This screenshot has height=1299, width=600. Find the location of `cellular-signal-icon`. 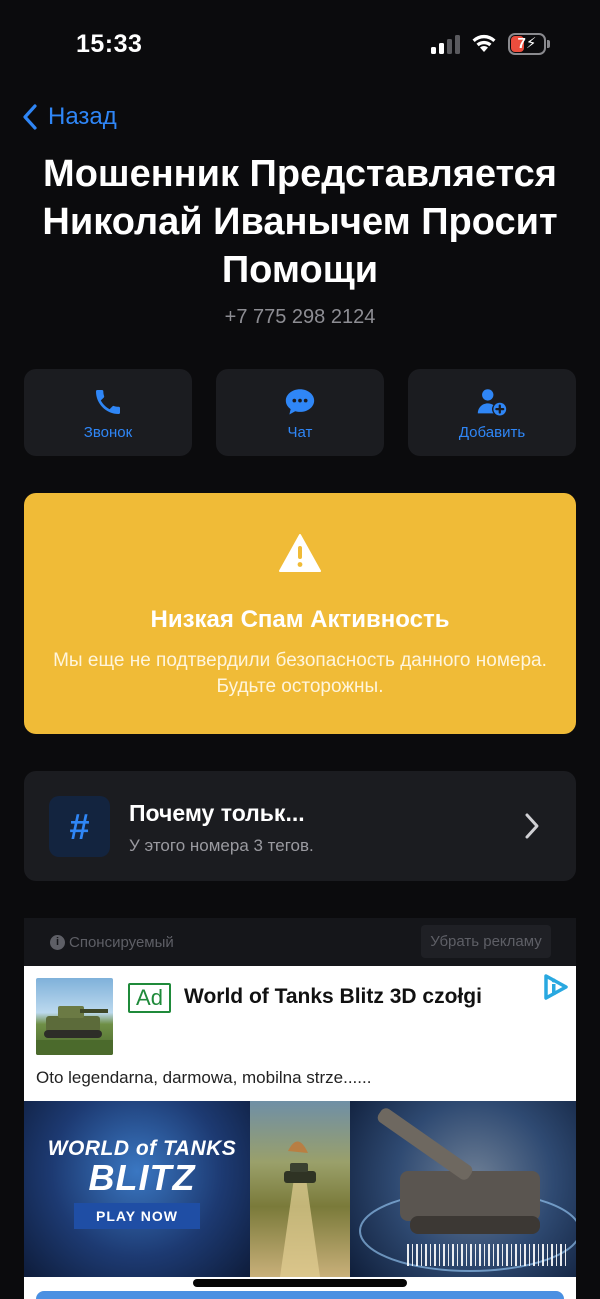

cellular-signal-icon is located at coordinates (446, 44).